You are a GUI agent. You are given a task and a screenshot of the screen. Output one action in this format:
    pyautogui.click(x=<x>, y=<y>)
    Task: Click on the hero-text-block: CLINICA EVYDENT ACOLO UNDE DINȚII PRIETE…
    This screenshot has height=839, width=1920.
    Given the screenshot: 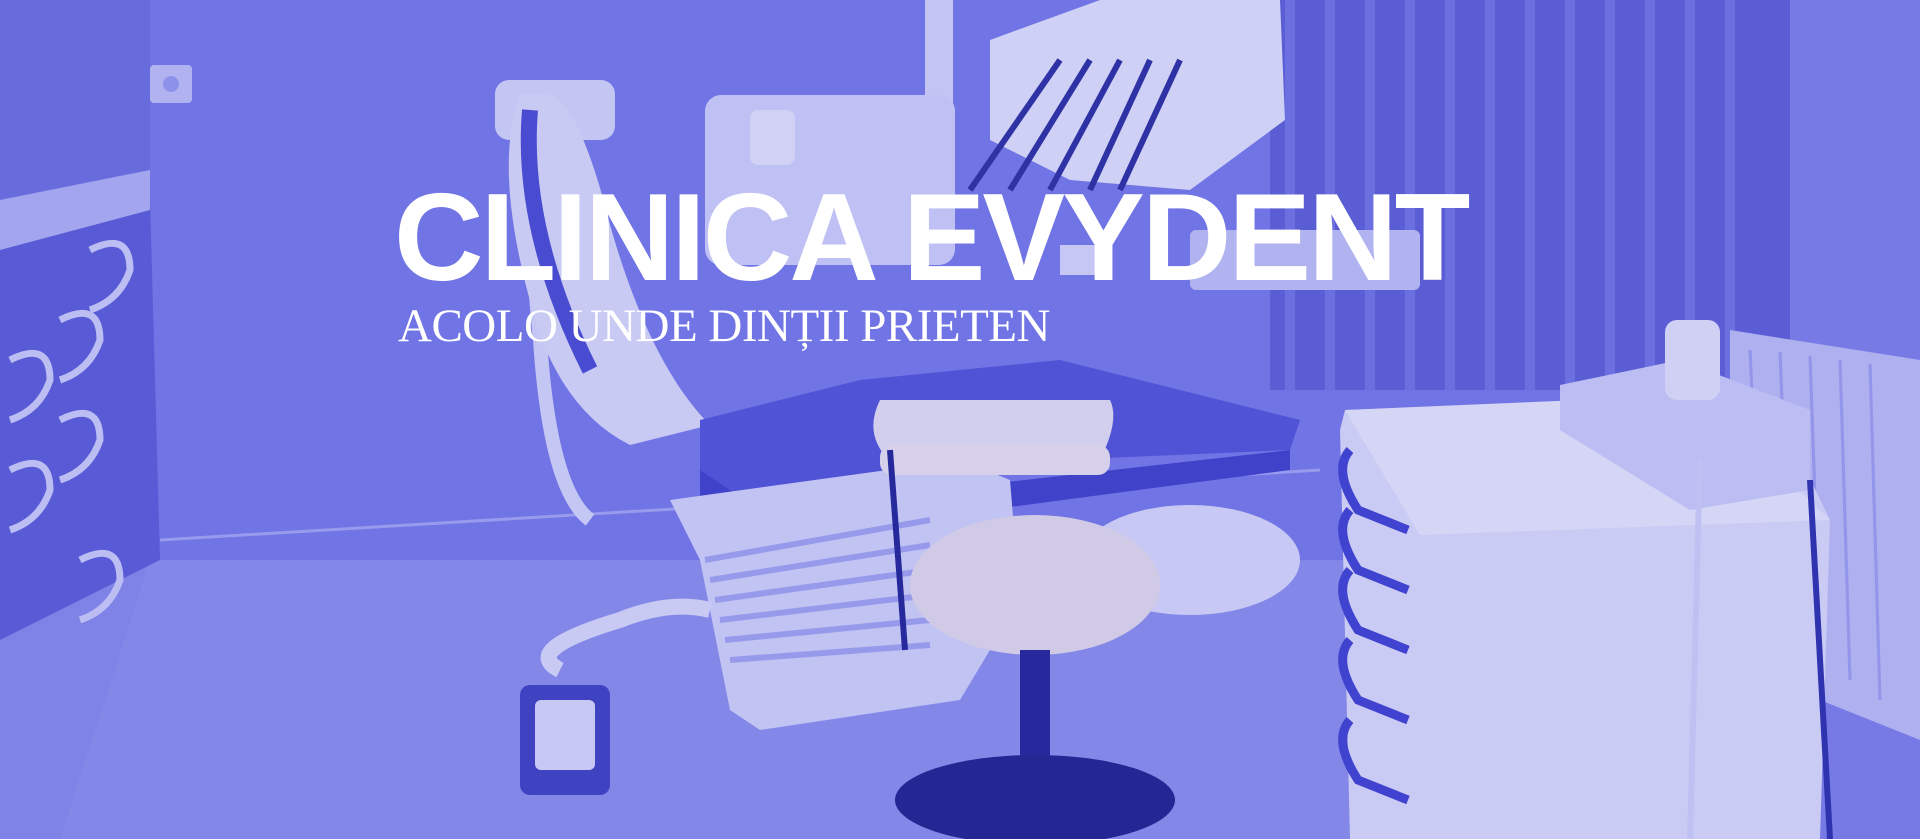 What is the action you would take?
    pyautogui.click(x=932, y=260)
    